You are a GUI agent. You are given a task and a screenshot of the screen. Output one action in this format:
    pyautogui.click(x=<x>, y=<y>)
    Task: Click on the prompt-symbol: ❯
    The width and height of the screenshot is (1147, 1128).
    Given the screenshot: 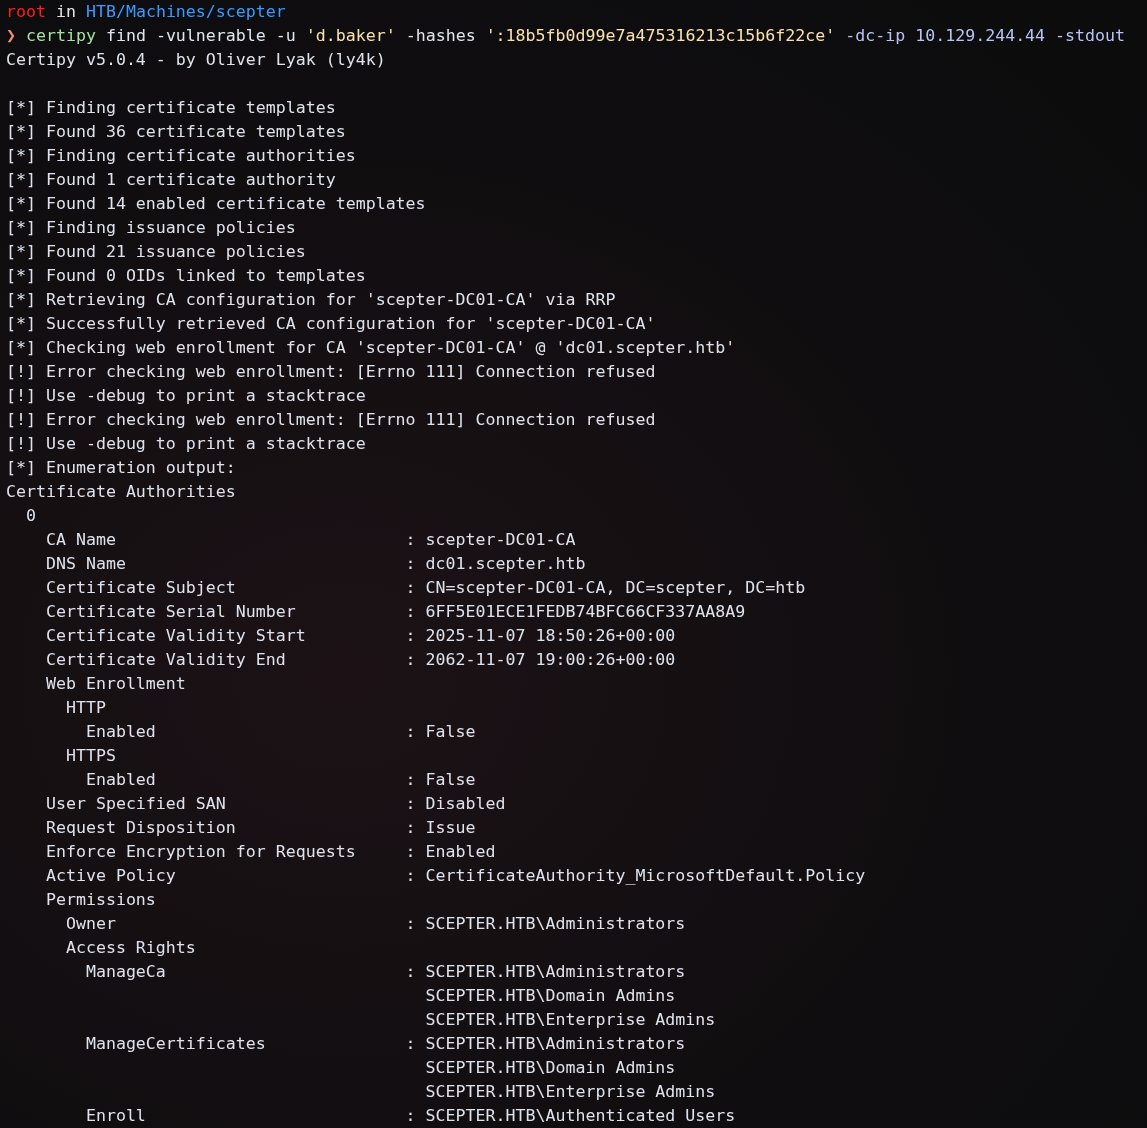 What is the action you would take?
    pyautogui.click(x=11, y=36)
    